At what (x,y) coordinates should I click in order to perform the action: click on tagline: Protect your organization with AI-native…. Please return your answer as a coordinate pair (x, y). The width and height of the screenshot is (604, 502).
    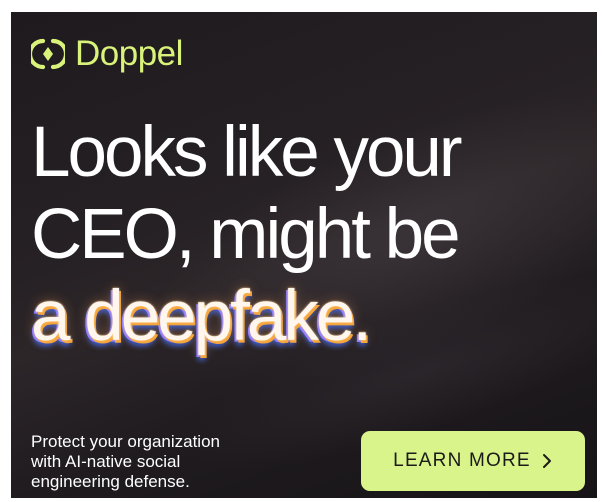
    Looking at the image, I should click on (161, 462).